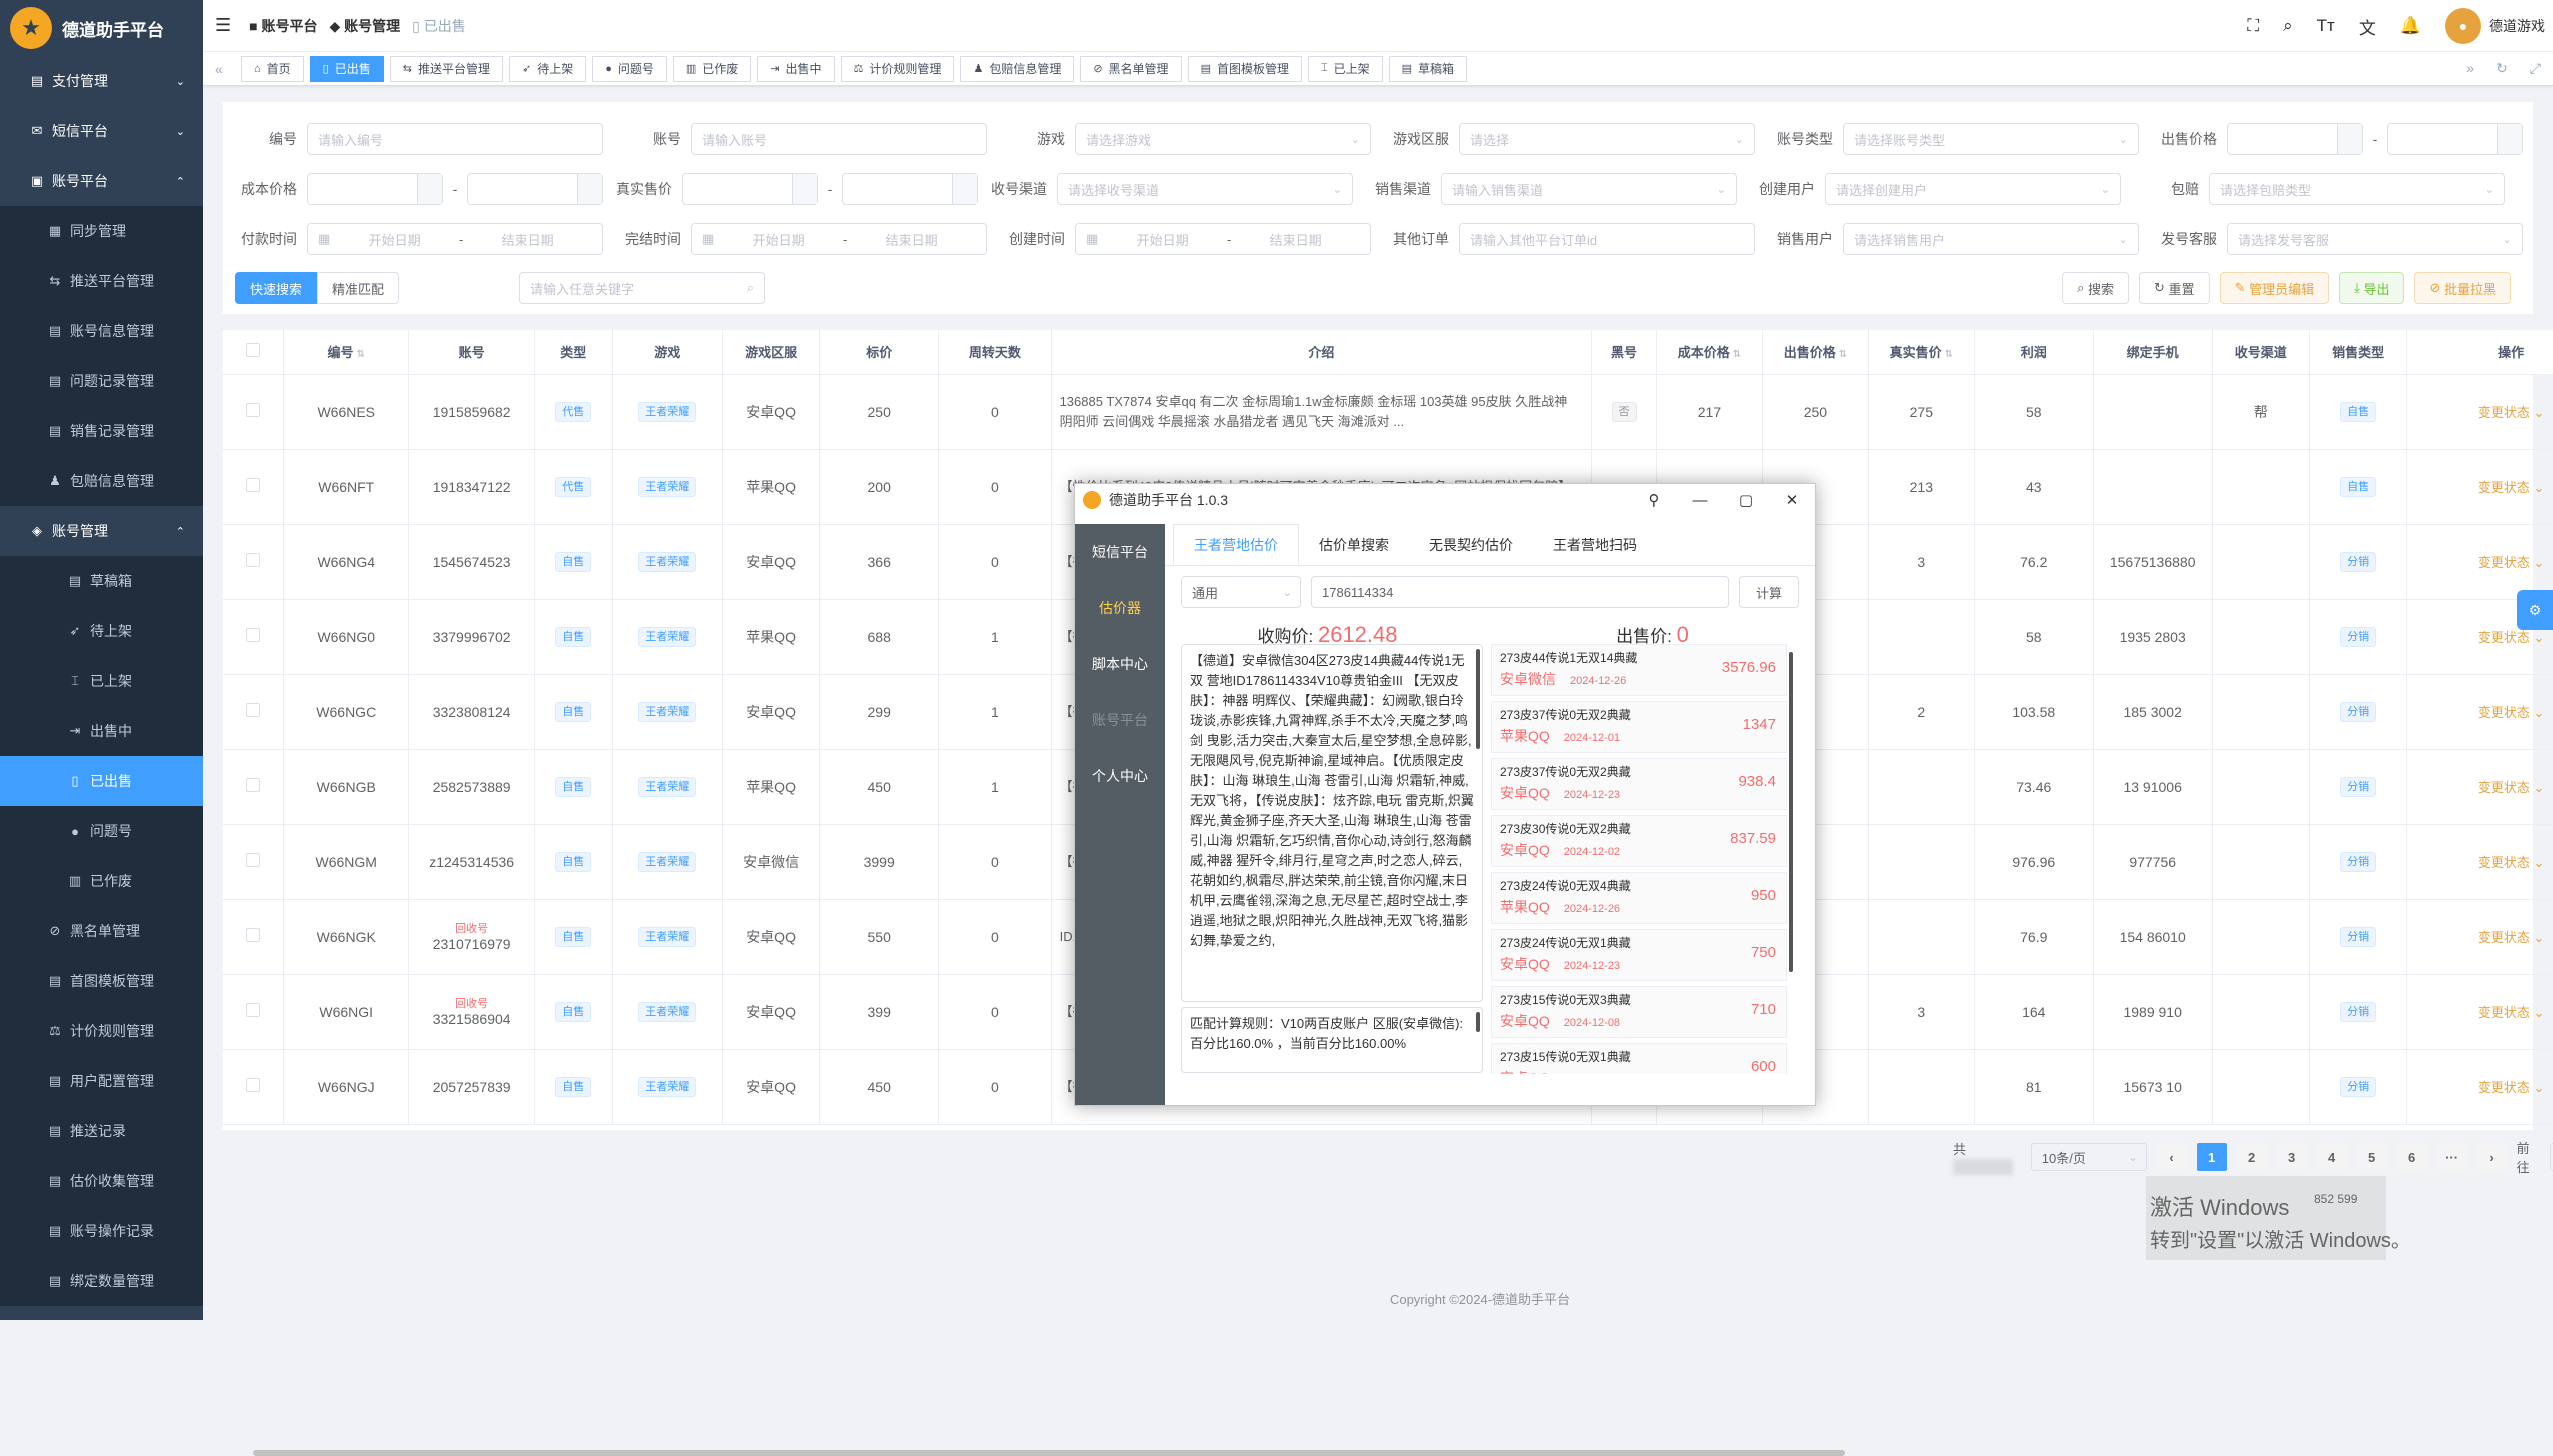 Image resolution: width=2553 pixels, height=1456 pixels. I want to click on sidebar-item: ▤ 估价收集管理, so click(101, 1181).